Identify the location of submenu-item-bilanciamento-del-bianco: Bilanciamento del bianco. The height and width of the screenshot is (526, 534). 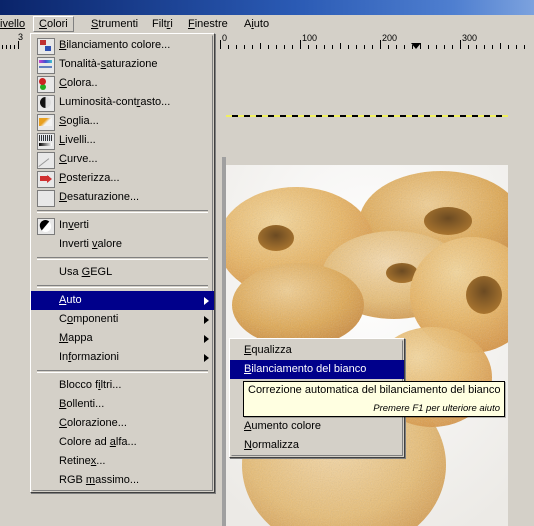
(317, 369).